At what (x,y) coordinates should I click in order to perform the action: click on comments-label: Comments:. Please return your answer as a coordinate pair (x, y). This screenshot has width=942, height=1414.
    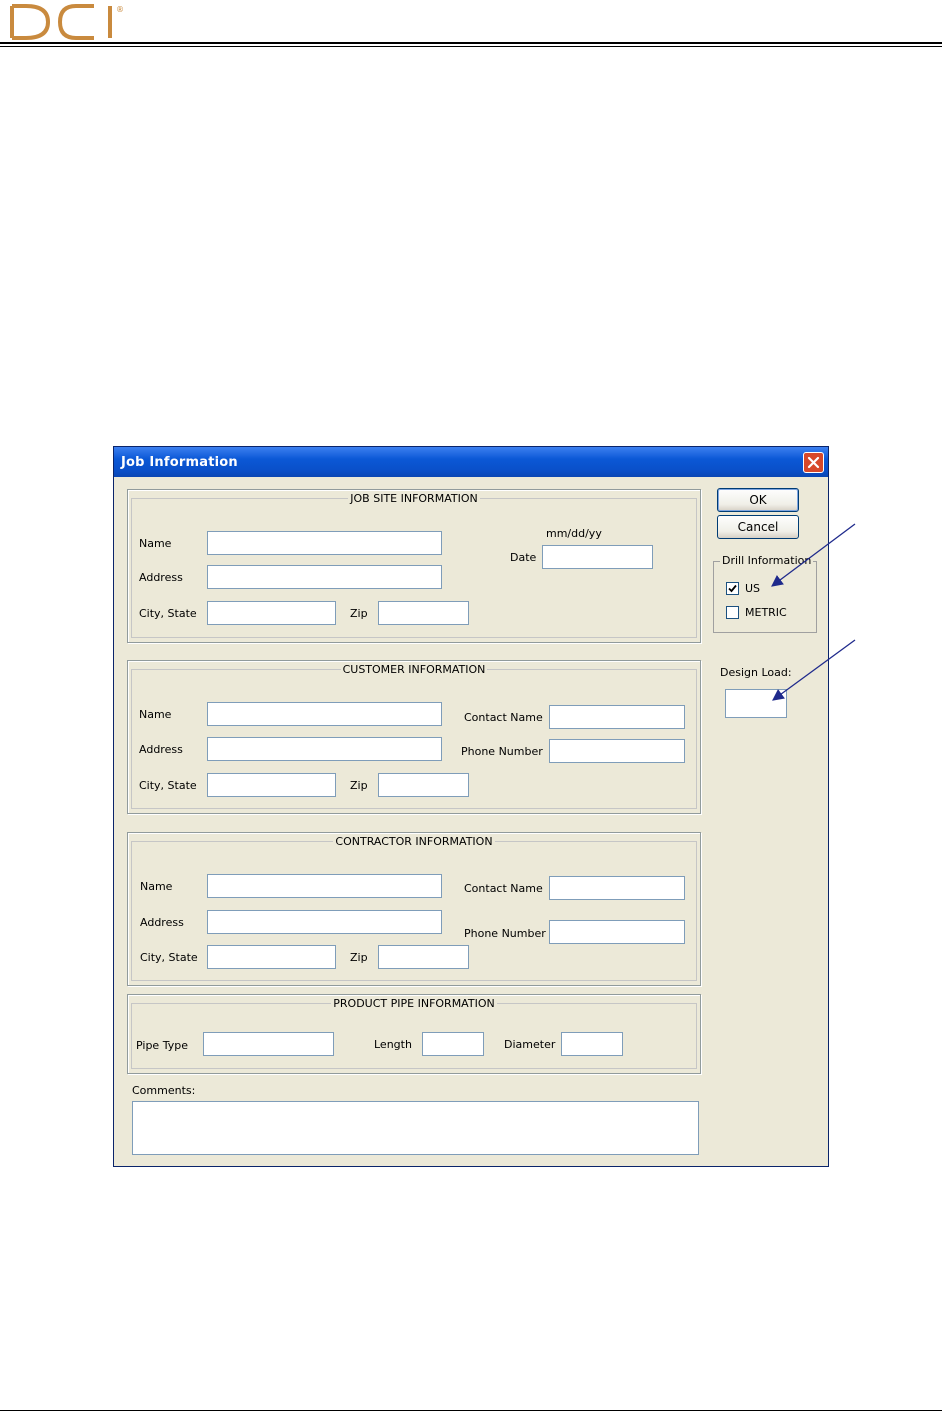
    Looking at the image, I should click on (164, 1090).